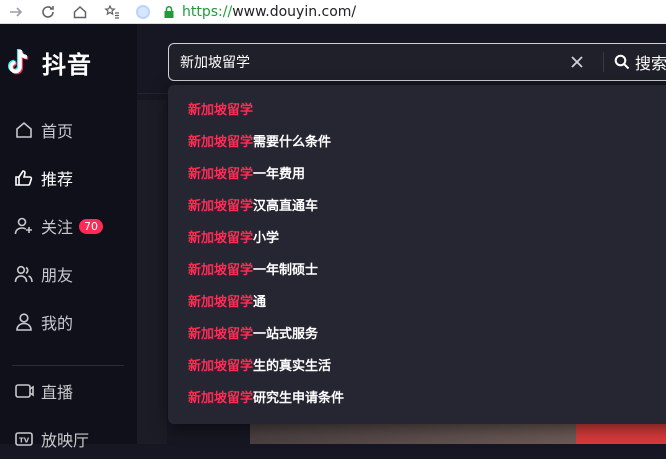  Describe the element at coordinates (227, 303) in the screenshot. I see `suggestion-item: 新加坡留学通` at that location.